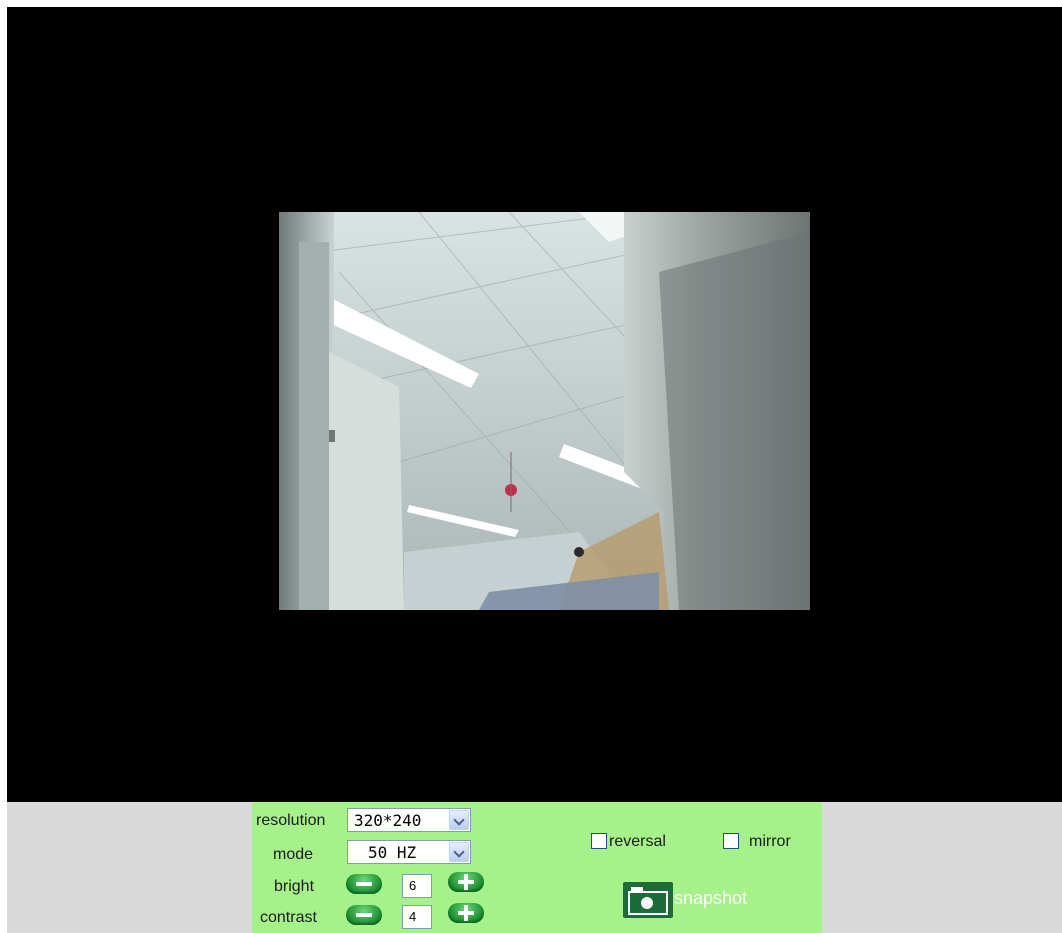 This screenshot has height=933, width=1062. What do you see at coordinates (710, 898) in the screenshot?
I see `snapshot-label: snapshot` at bounding box center [710, 898].